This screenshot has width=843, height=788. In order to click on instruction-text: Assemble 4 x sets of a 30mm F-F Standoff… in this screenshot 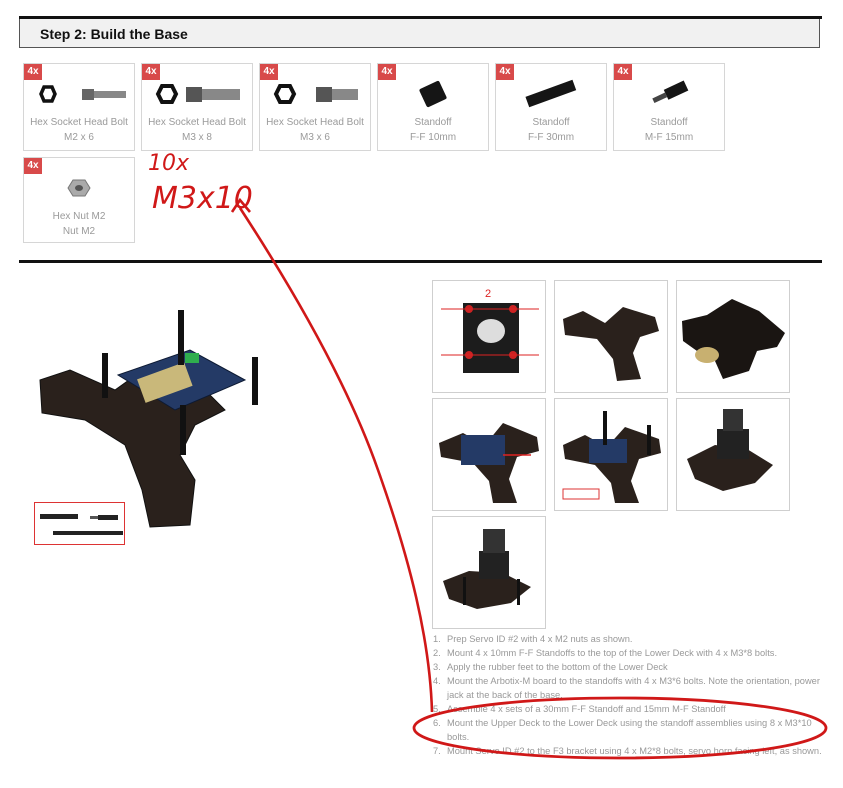, I will do `click(586, 709)`.